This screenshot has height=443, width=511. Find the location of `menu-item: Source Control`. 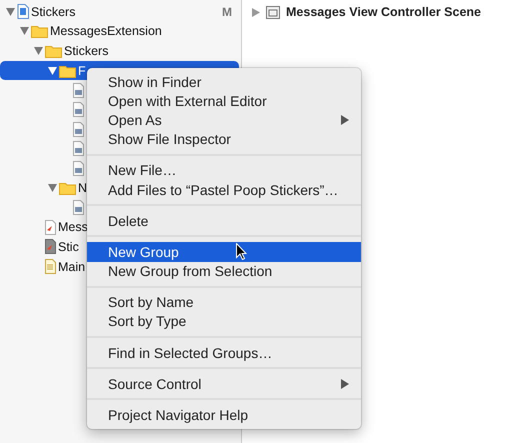

menu-item: Source Control is located at coordinates (224, 384).